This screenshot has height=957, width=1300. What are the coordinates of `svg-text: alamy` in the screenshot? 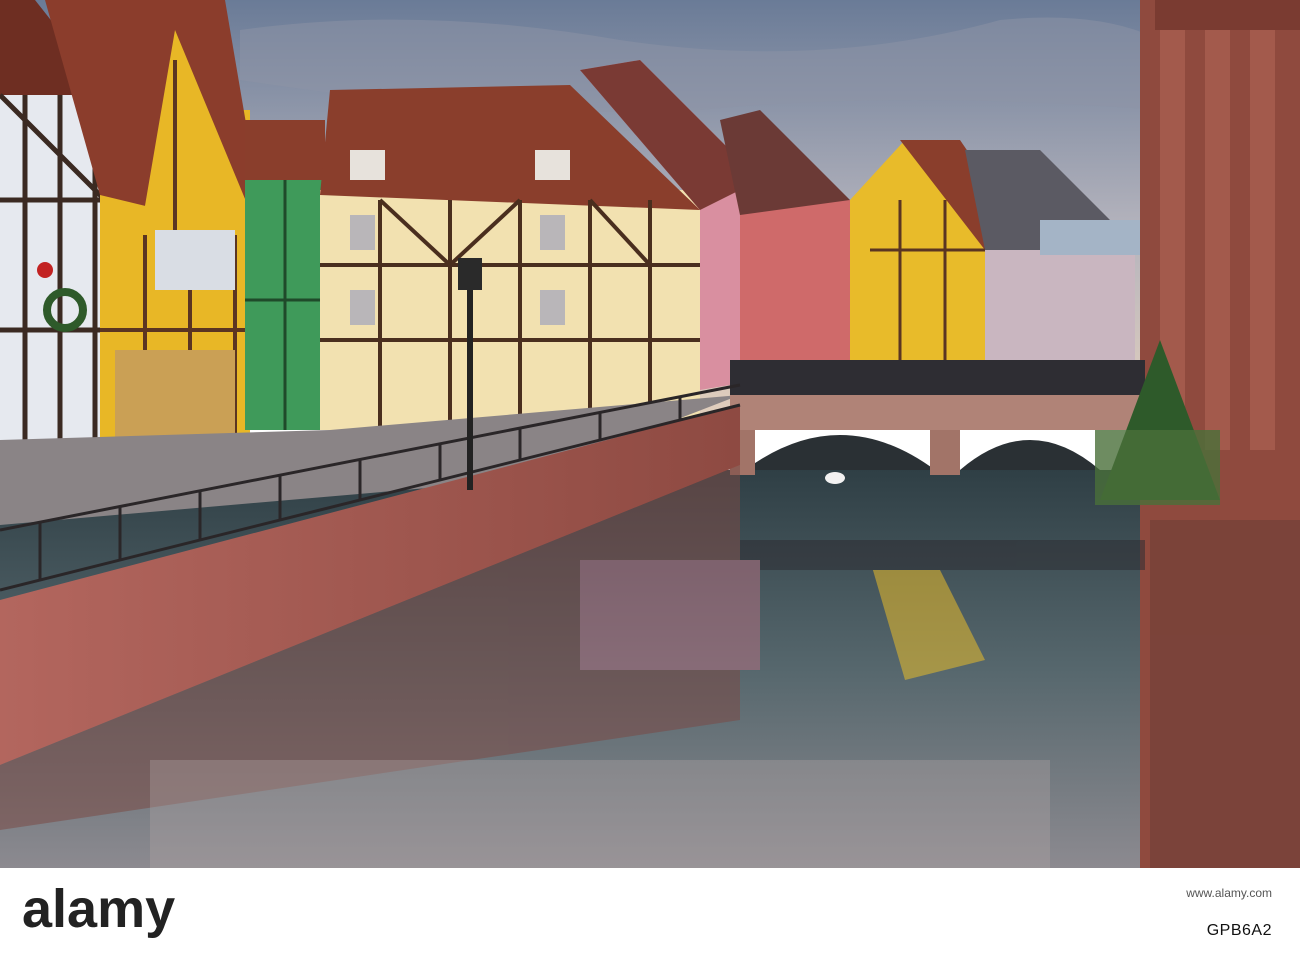 It's located at (98, 911).